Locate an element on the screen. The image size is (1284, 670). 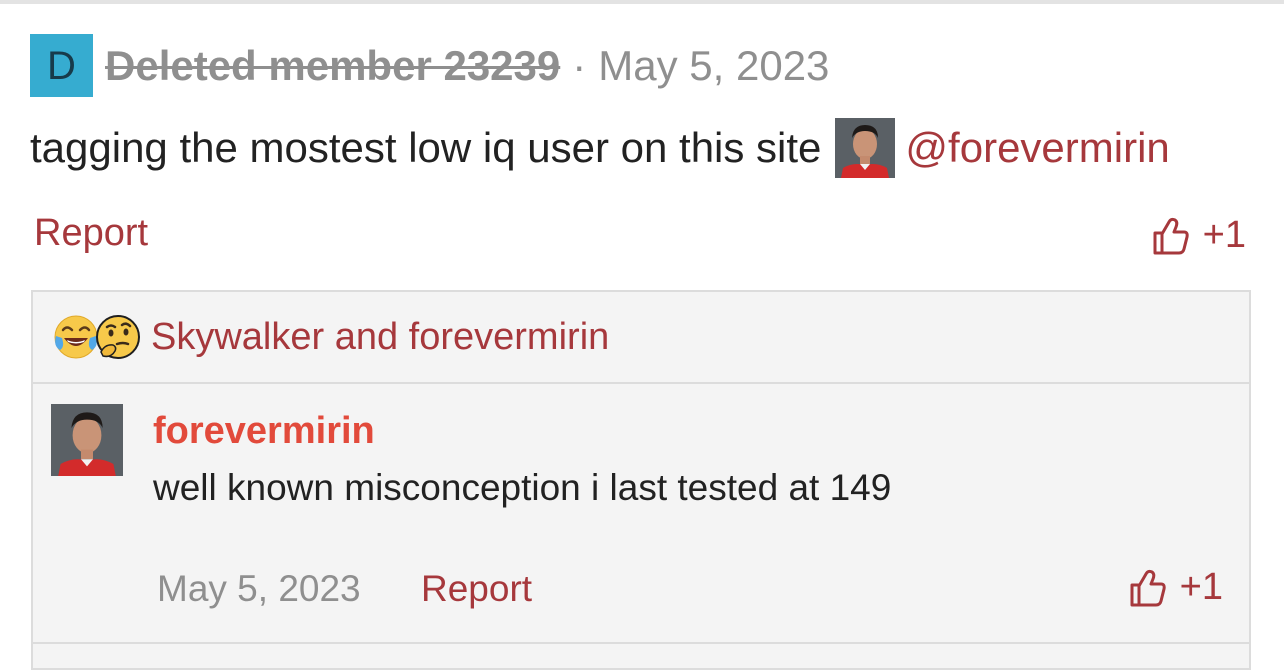
reply-author-name: forevermirin is located at coordinates (264, 431).